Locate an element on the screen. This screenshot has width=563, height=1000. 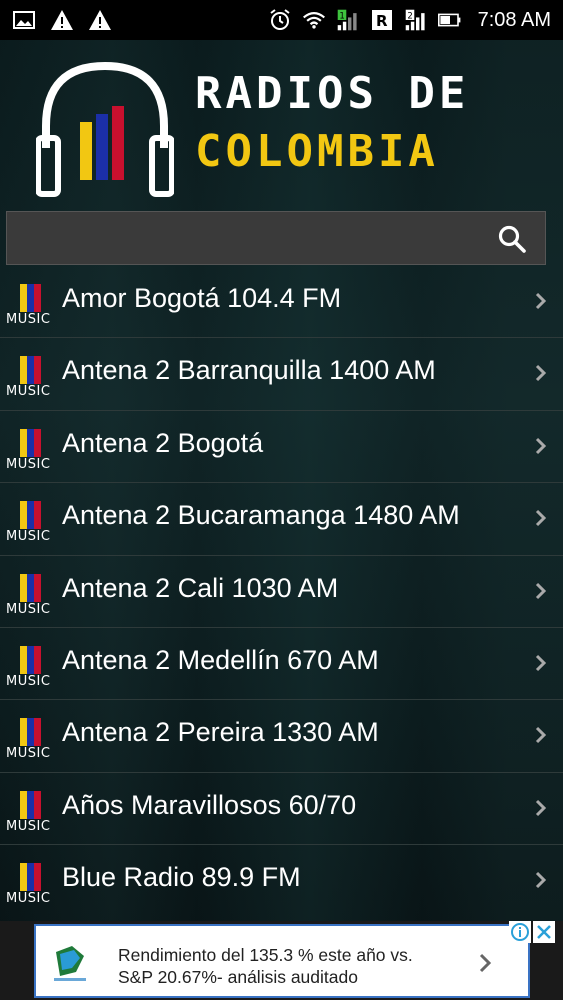
station-item: MUSIC Antena 2 Medellín 670 AM is located at coordinates (281, 664).